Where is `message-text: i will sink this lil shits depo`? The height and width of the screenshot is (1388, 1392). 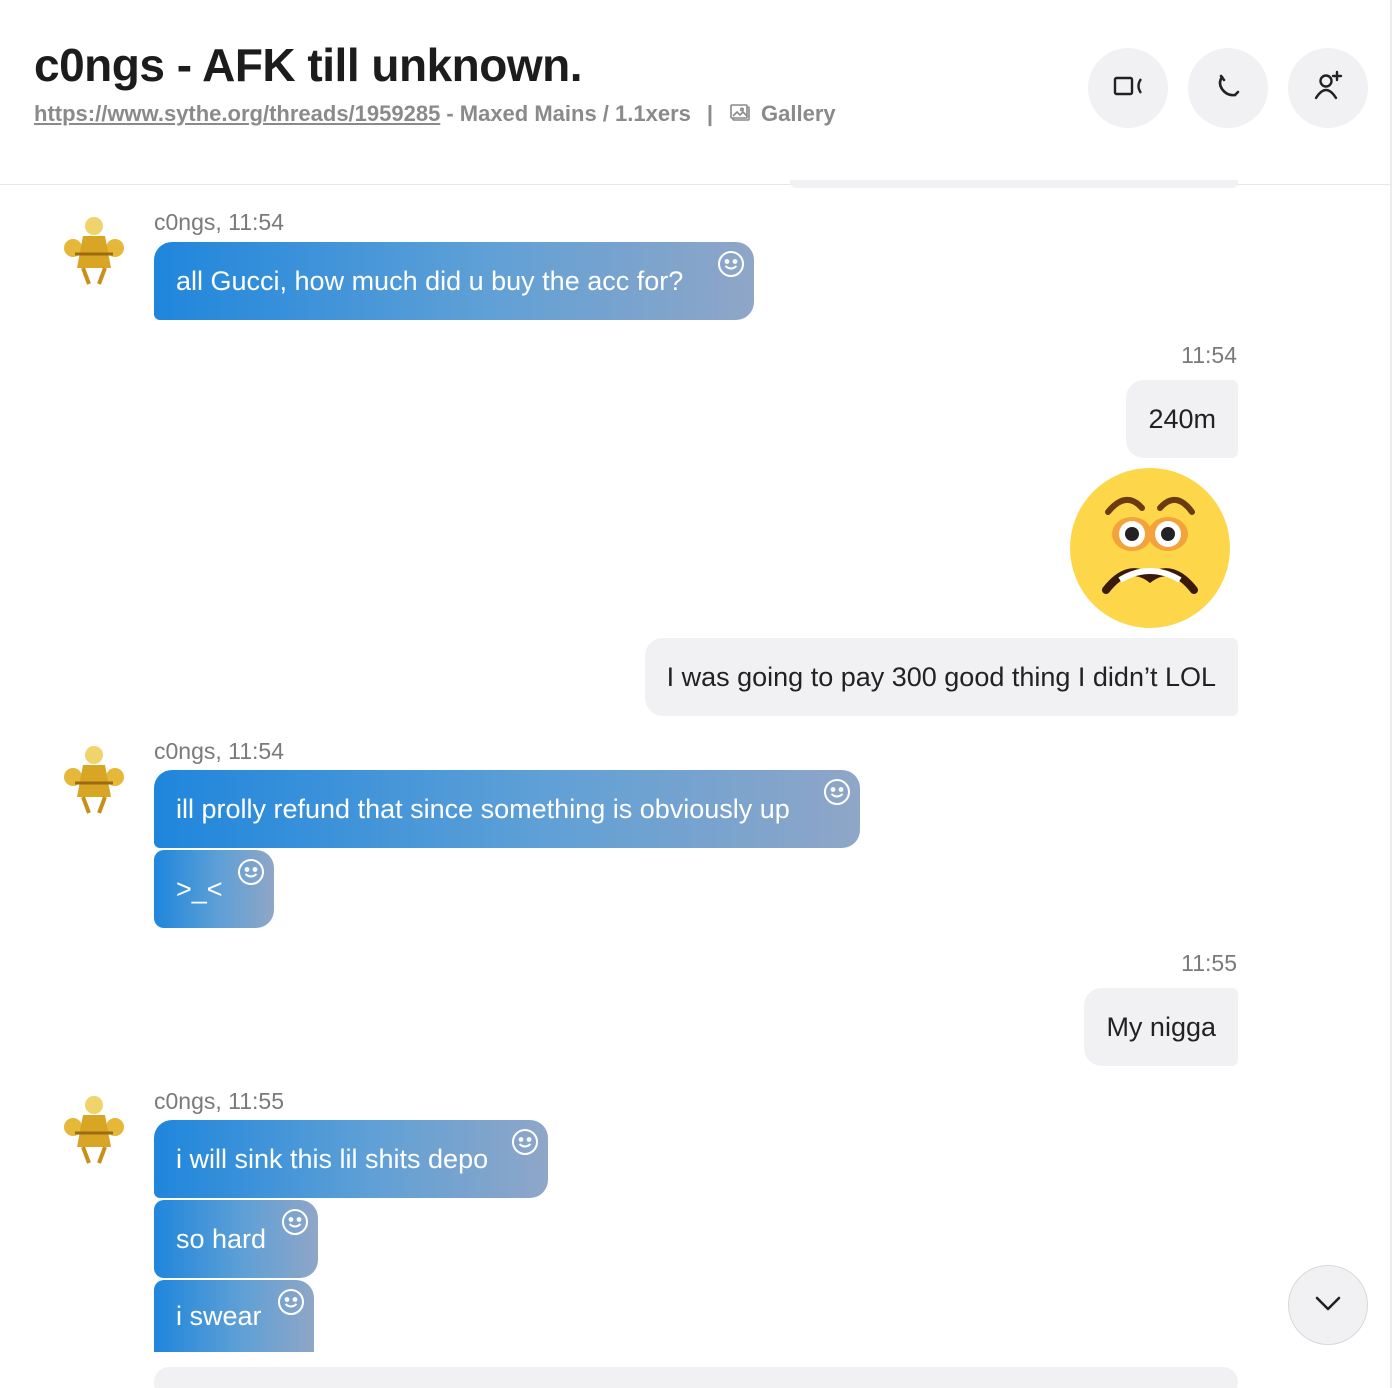
message-text: i will sink this lil shits depo is located at coordinates (332, 1158).